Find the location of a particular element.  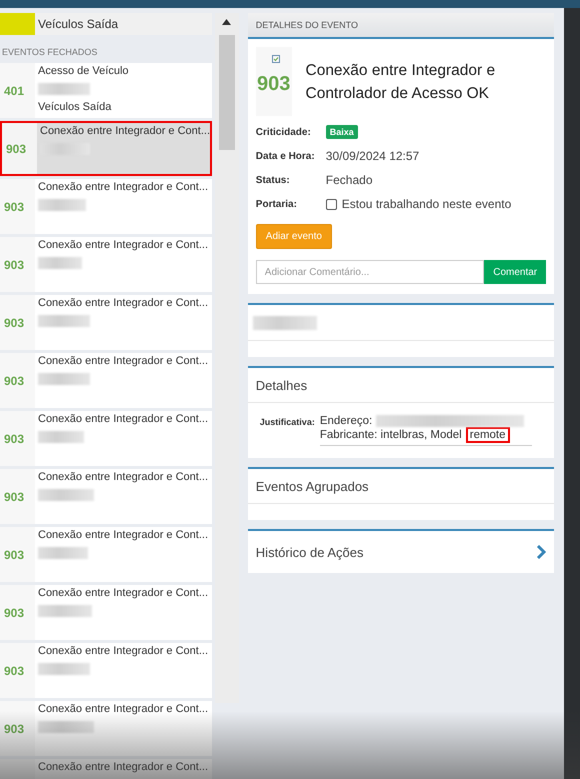

field-label: Status: is located at coordinates (273, 180).